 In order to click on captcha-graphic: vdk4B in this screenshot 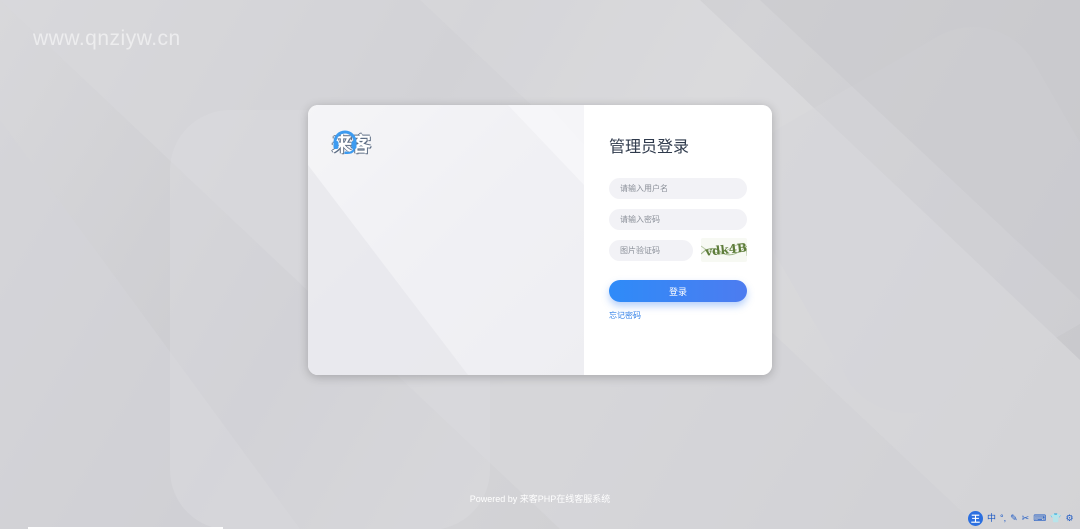, I will do `click(724, 249)`.